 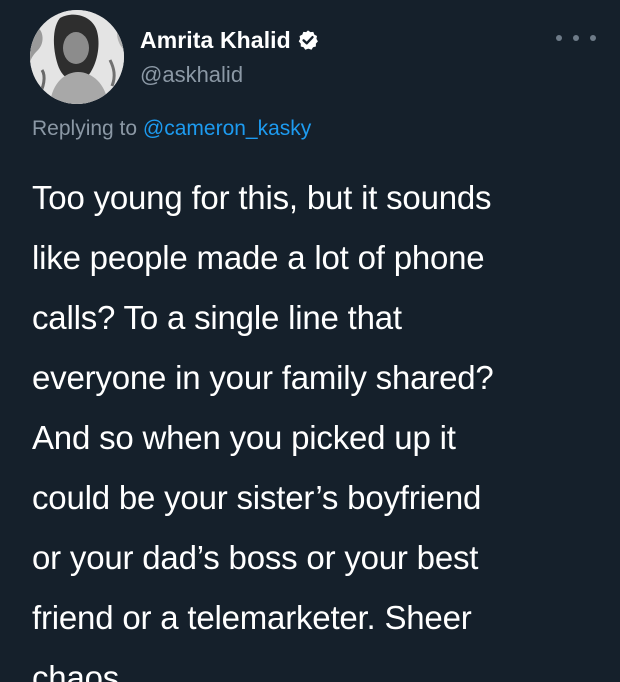 What do you see at coordinates (263, 377) in the screenshot?
I see `tweet-text-line: everyone in your family shared?` at bounding box center [263, 377].